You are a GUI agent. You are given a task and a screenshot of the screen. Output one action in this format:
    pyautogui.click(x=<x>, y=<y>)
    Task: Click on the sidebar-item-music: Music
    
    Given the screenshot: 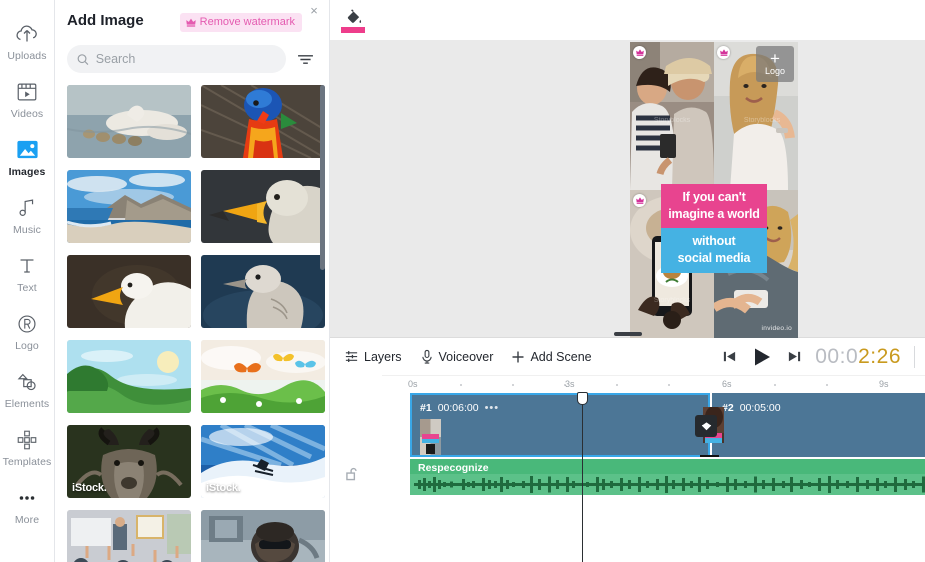 What is the action you would take?
    pyautogui.click(x=27, y=215)
    